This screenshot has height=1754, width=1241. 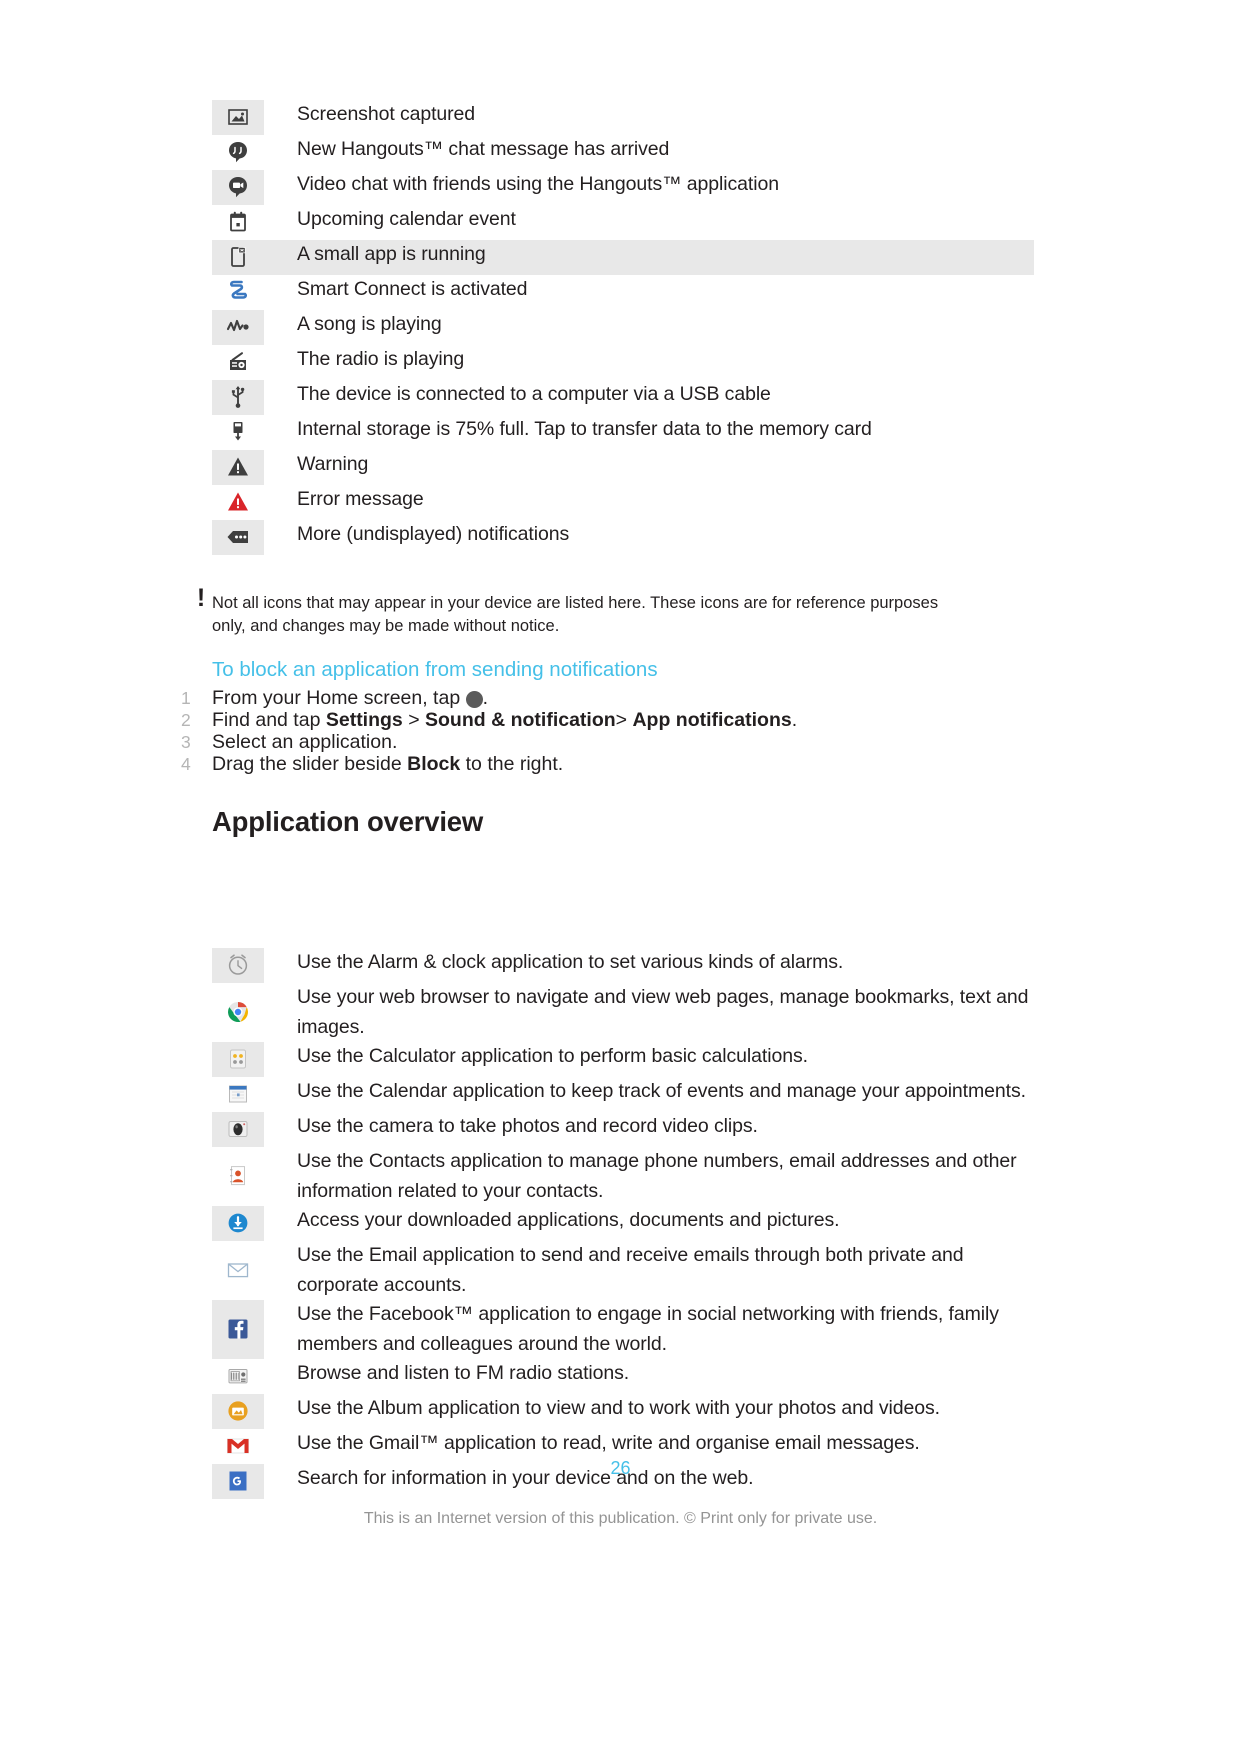 What do you see at coordinates (339, 698) in the screenshot?
I see `step-segment: From your Home screen, tap` at bounding box center [339, 698].